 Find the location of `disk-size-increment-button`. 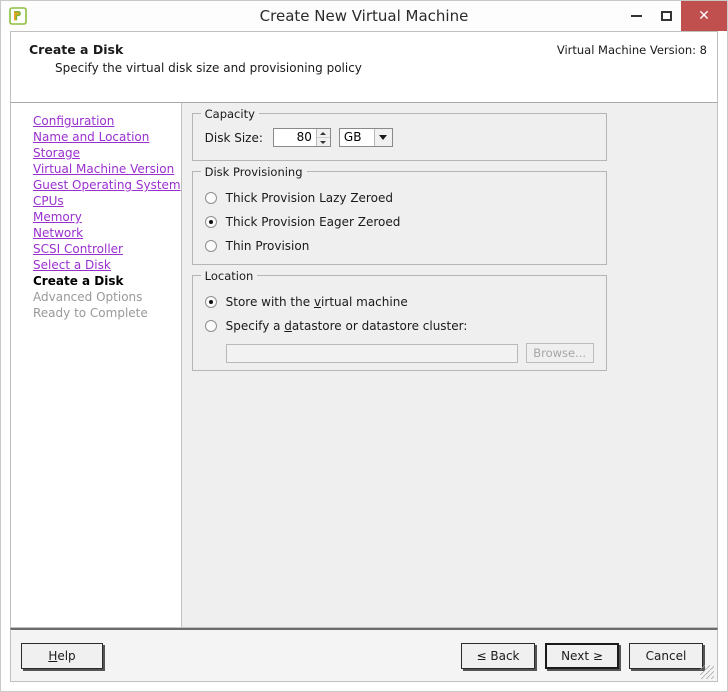

disk-size-increment-button is located at coordinates (323, 133).